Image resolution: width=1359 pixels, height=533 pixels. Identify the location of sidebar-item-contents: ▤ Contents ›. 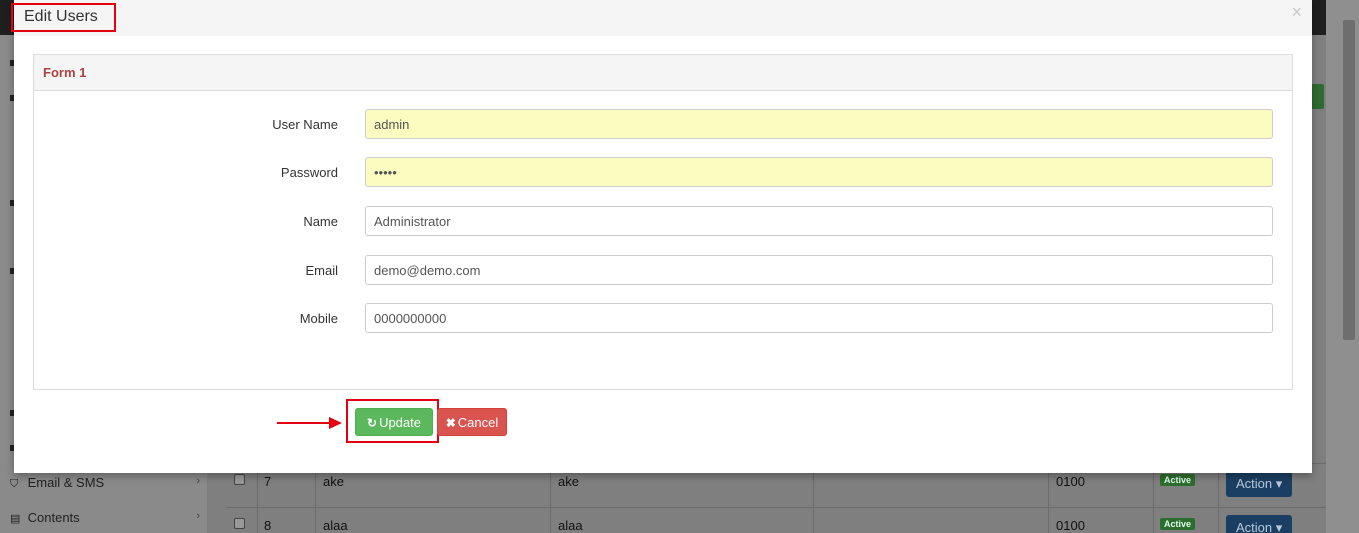
(105, 520).